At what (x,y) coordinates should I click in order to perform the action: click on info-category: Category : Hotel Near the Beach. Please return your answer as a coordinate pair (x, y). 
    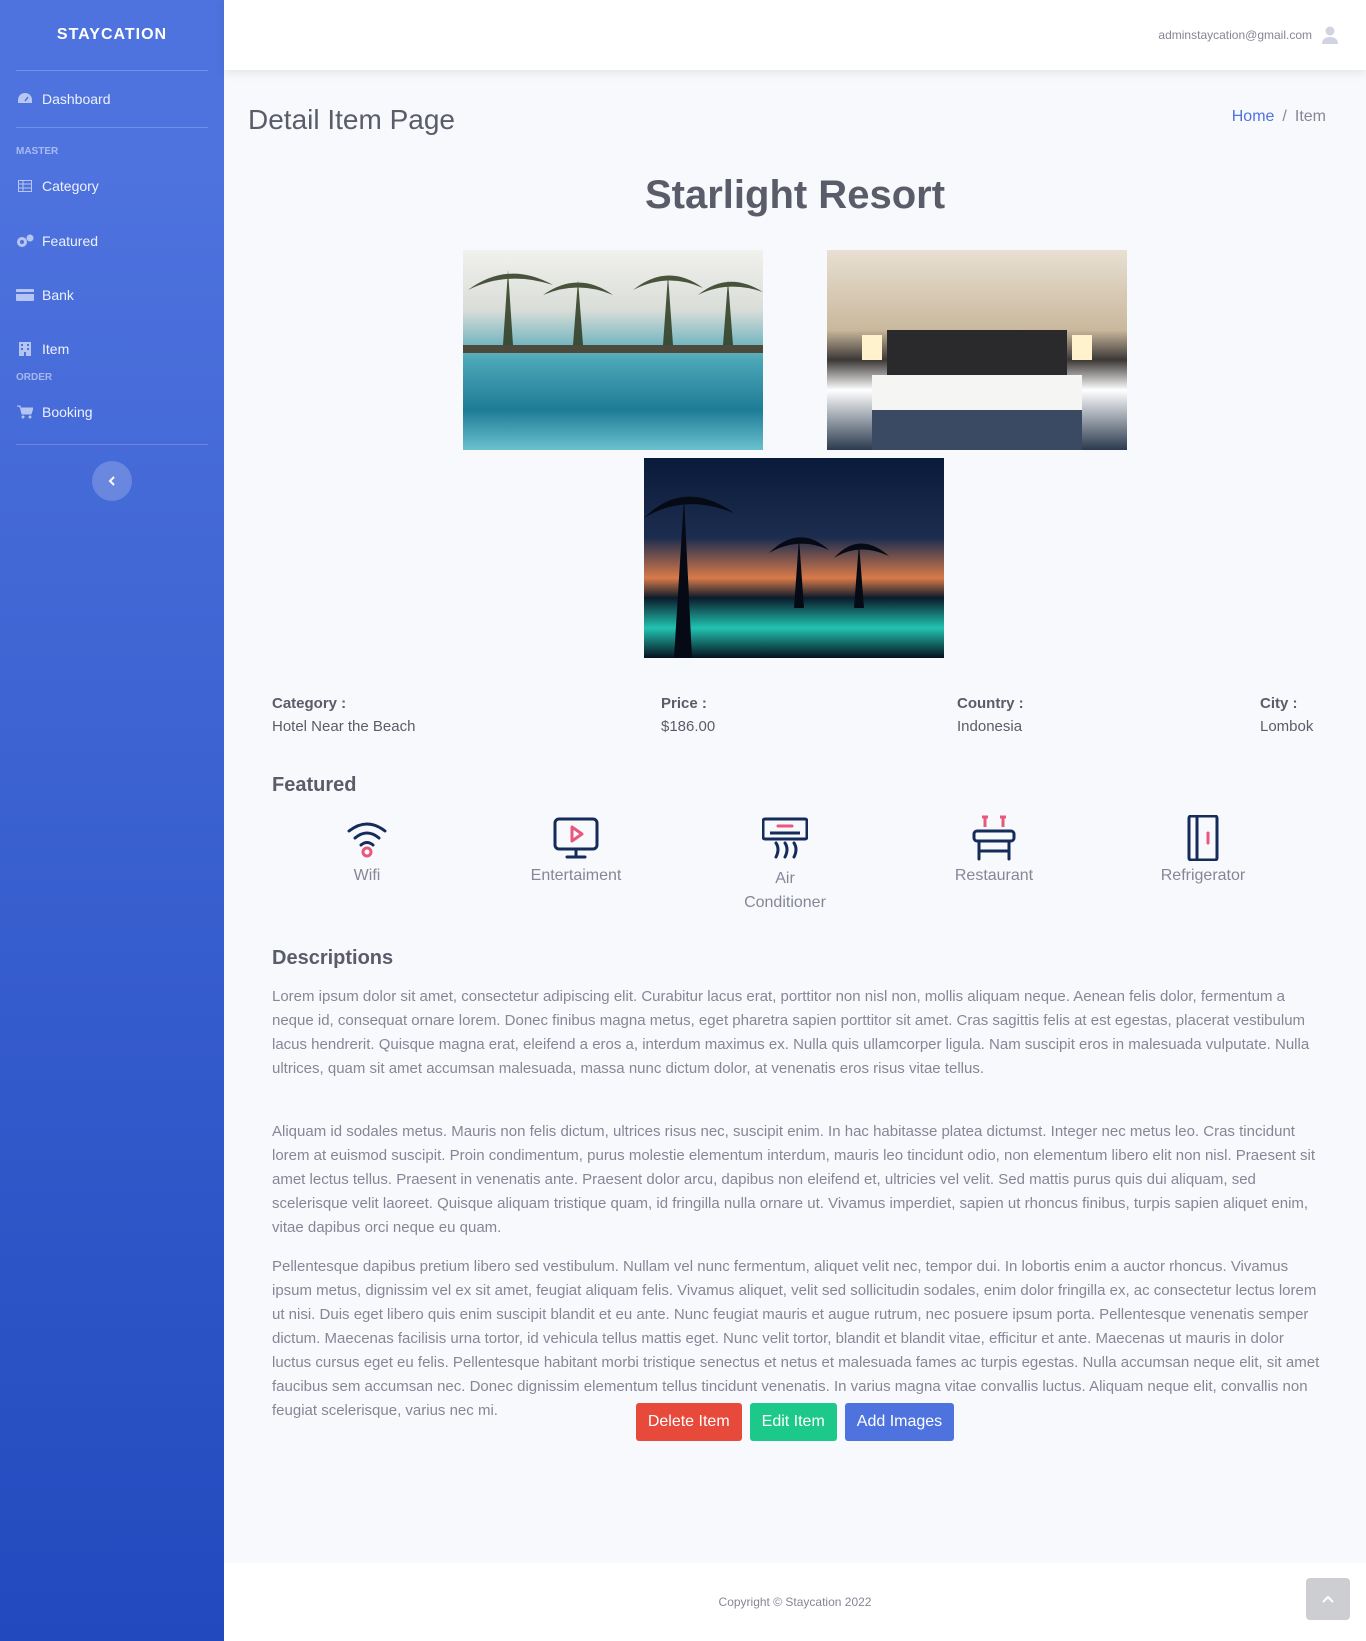
    Looking at the image, I should click on (343, 715).